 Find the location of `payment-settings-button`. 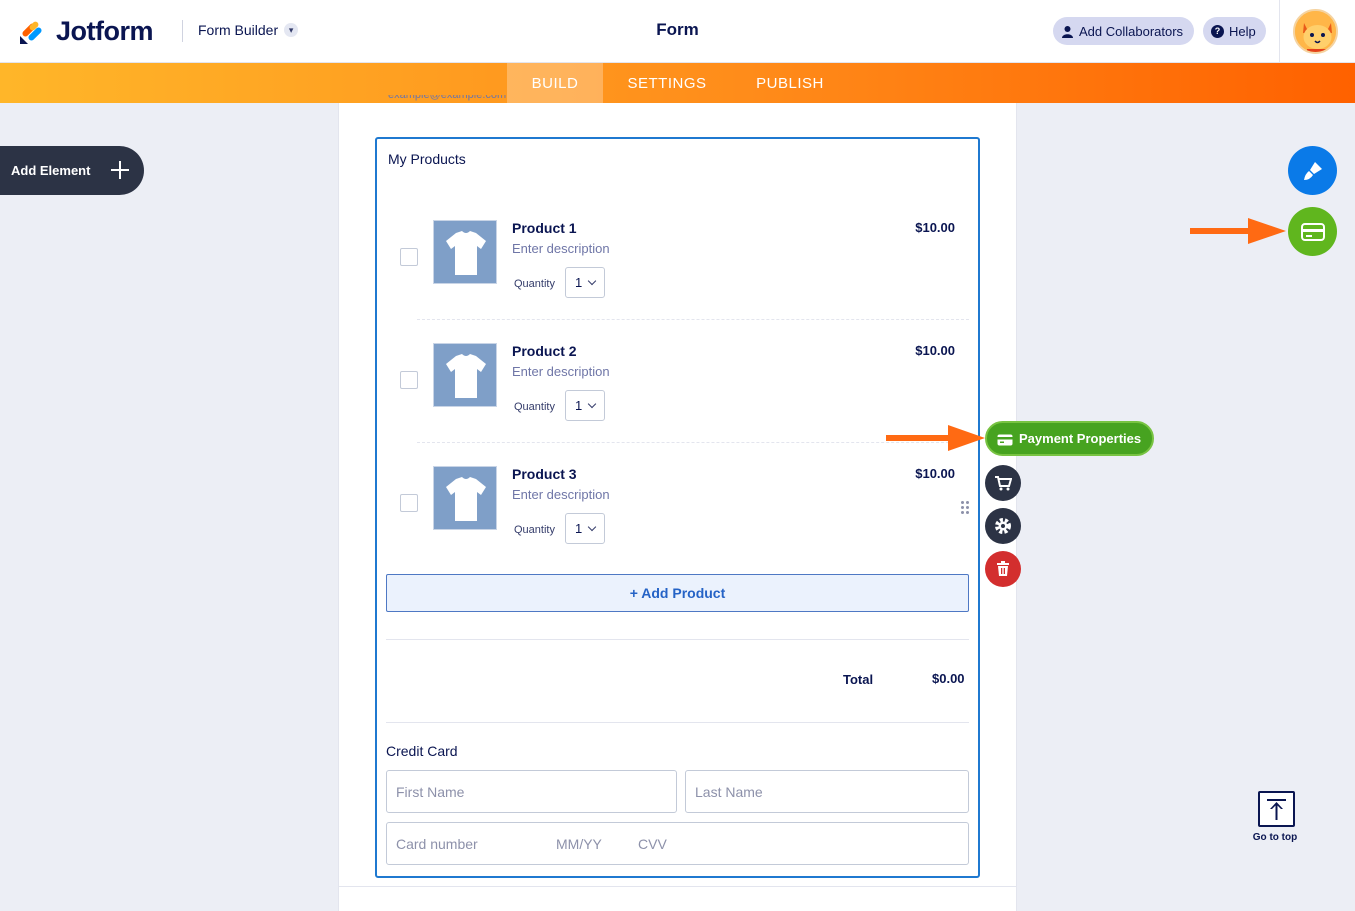

payment-settings-button is located at coordinates (1312, 231).